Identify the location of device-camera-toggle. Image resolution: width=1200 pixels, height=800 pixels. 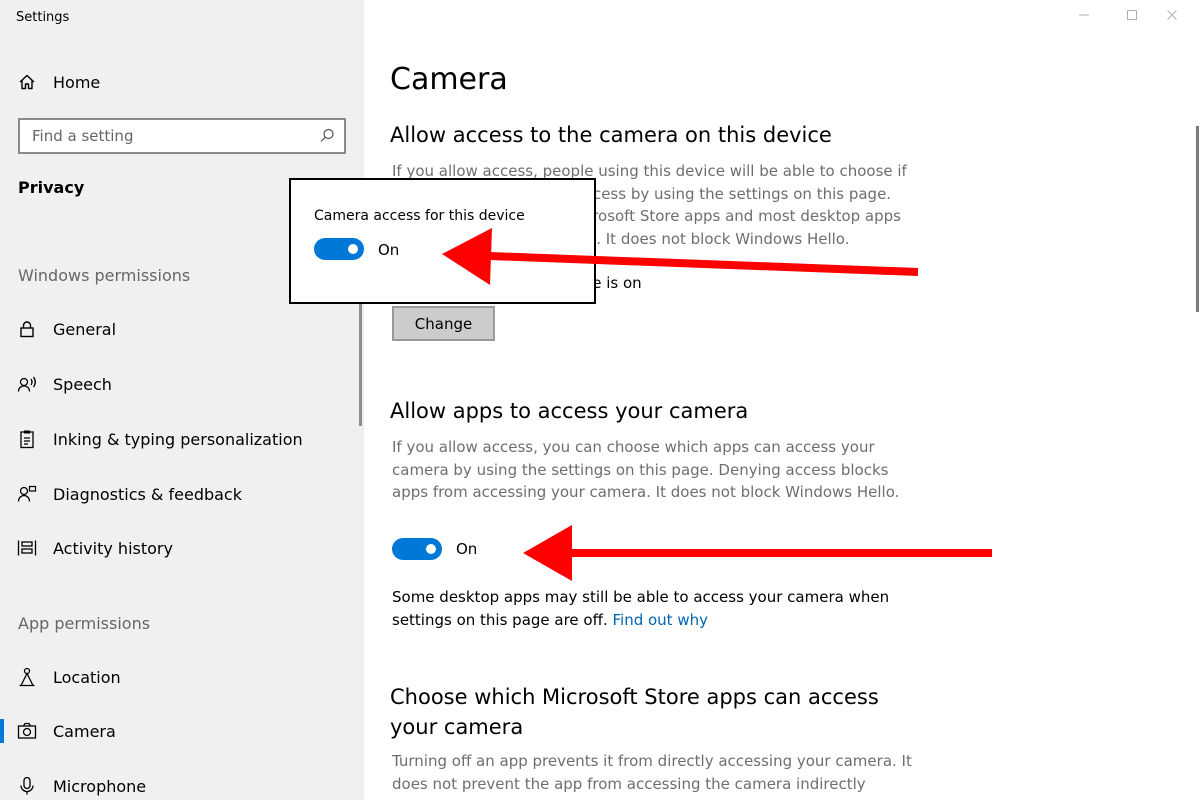
(339, 249).